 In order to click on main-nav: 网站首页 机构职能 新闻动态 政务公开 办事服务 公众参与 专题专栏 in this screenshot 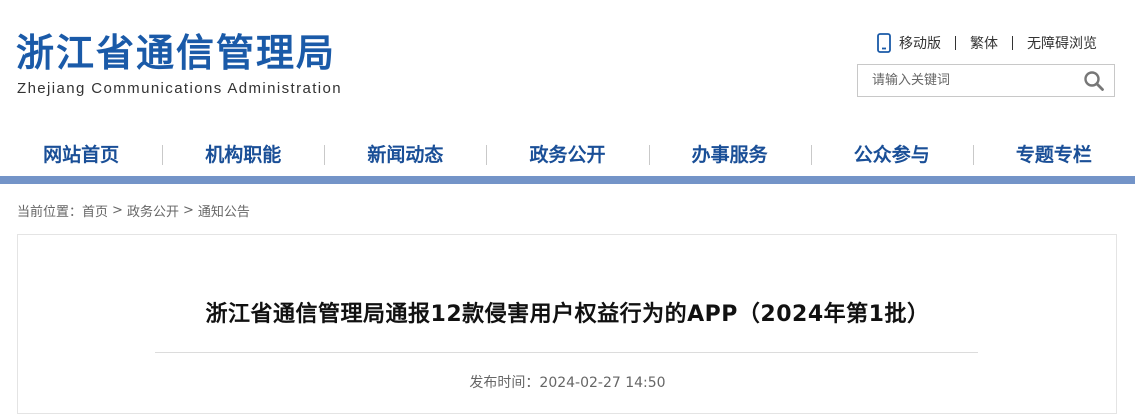, I will do `click(567, 156)`.